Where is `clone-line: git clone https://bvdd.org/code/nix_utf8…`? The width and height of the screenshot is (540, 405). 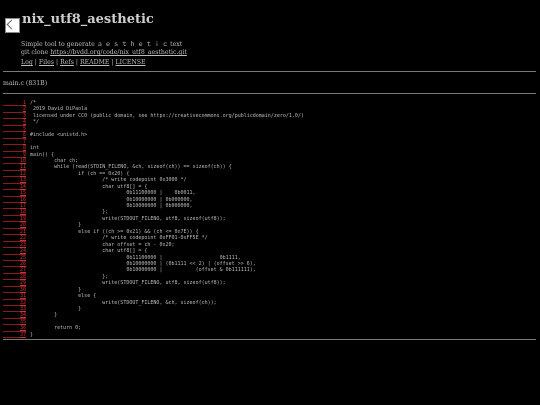
clone-line: git clone https://bvdd.org/code/nix_utf8… is located at coordinates (104, 52).